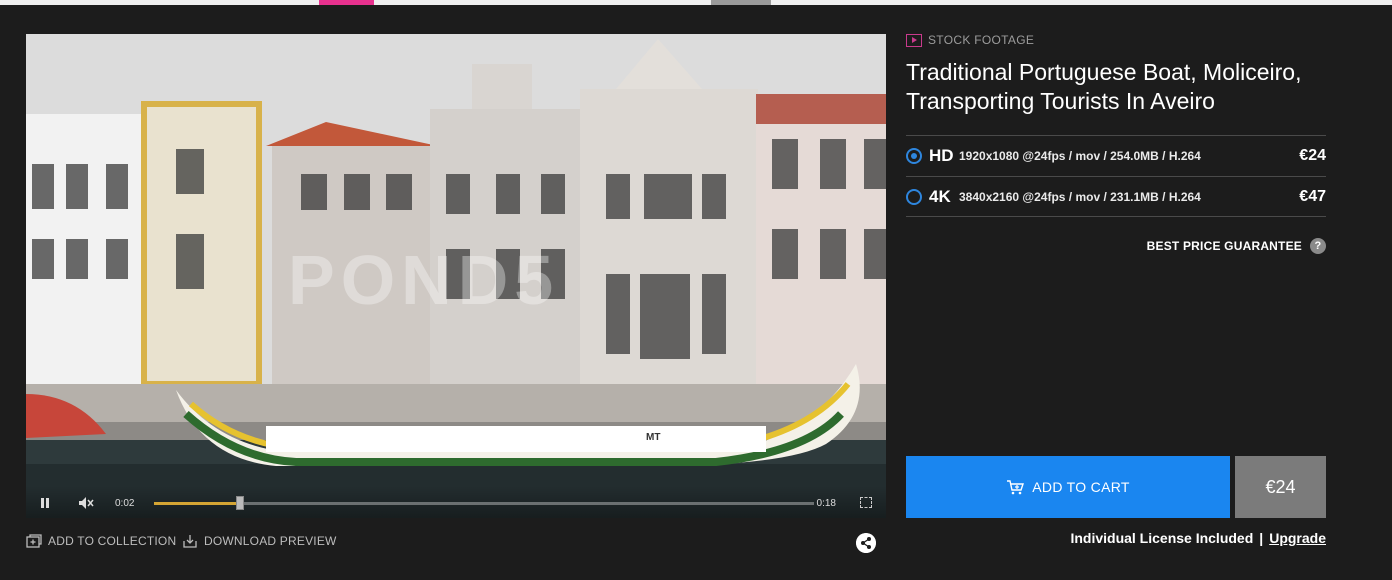  I want to click on video-controls: 0:02 0:18, so click(456, 502).